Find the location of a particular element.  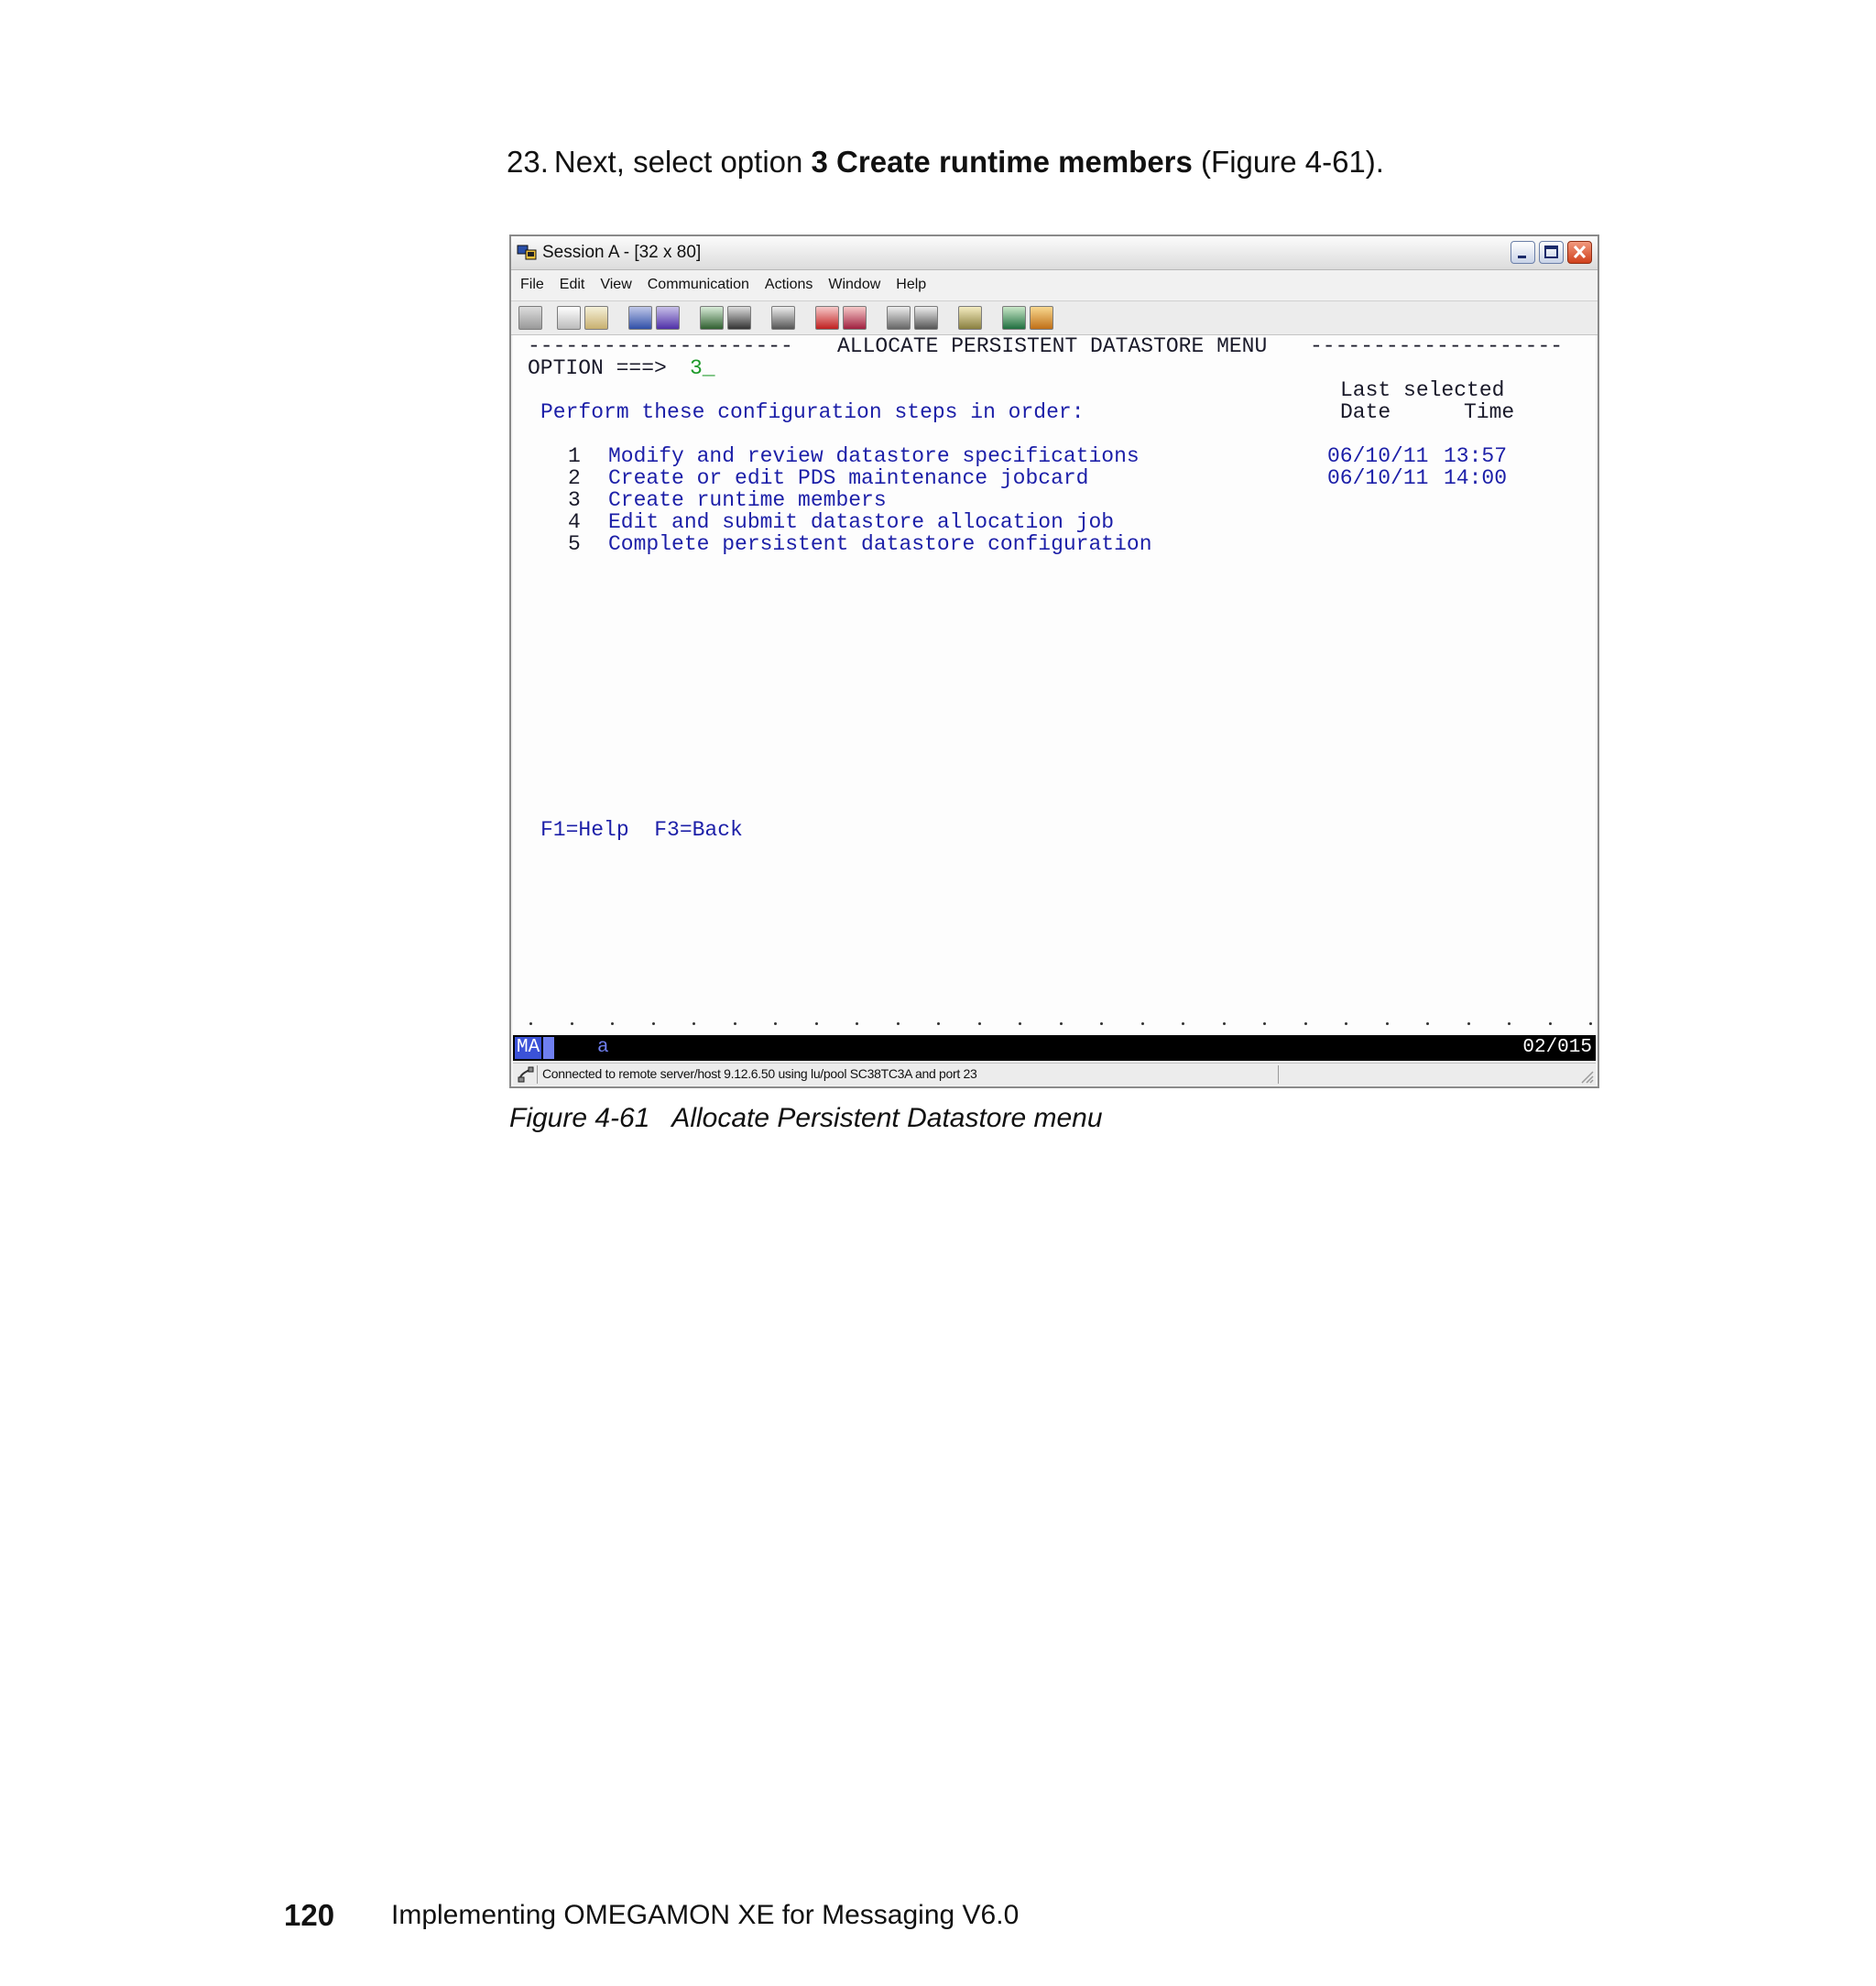

menu-window: Window is located at coordinates (854, 285).